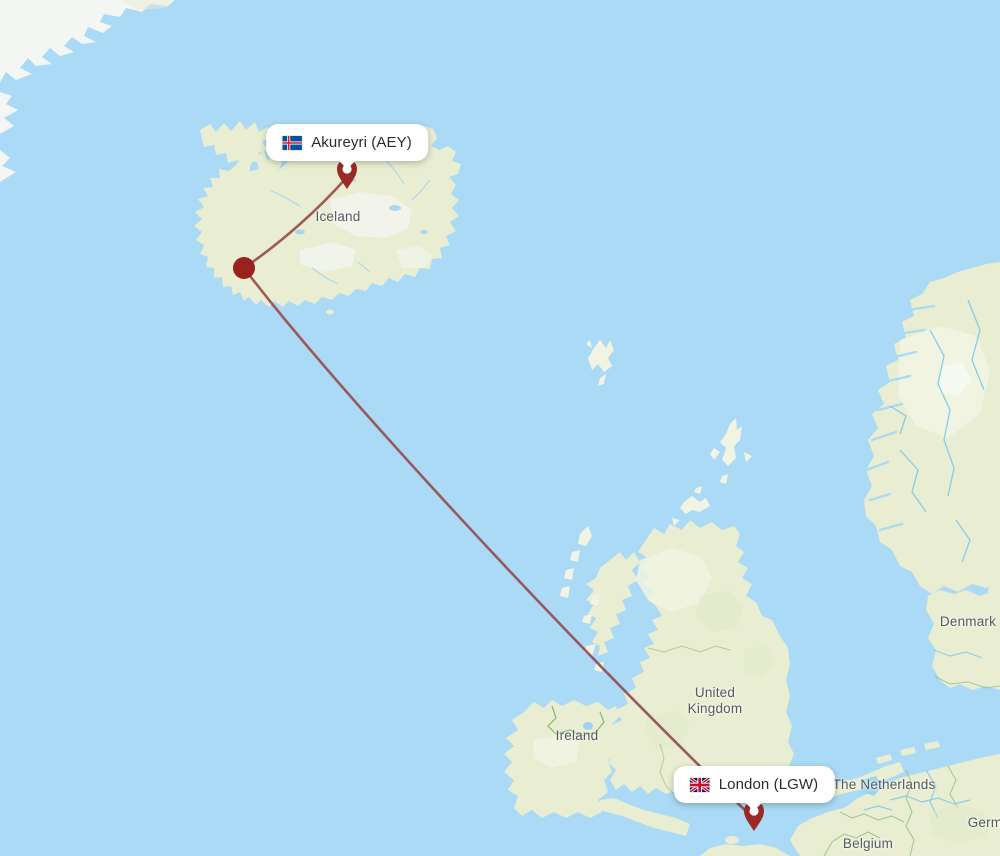 The width and height of the screenshot is (1000, 856). Describe the element at coordinates (361, 142) in the screenshot. I see `origin-tooltip-label: Akureyri (AEY)` at that location.